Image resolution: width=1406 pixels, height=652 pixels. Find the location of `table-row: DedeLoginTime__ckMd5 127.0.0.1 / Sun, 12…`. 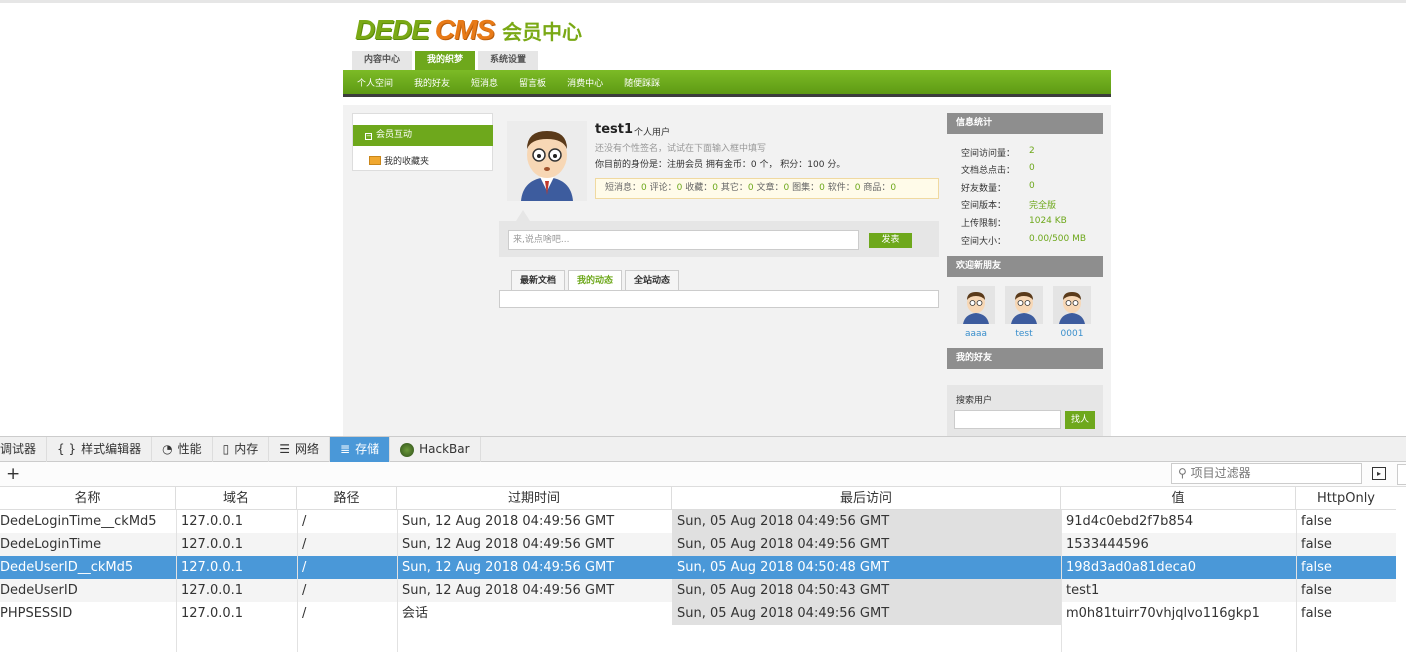

table-row: DedeLoginTime__ckMd5 127.0.0.1 / Sun, 12… is located at coordinates (698, 521).